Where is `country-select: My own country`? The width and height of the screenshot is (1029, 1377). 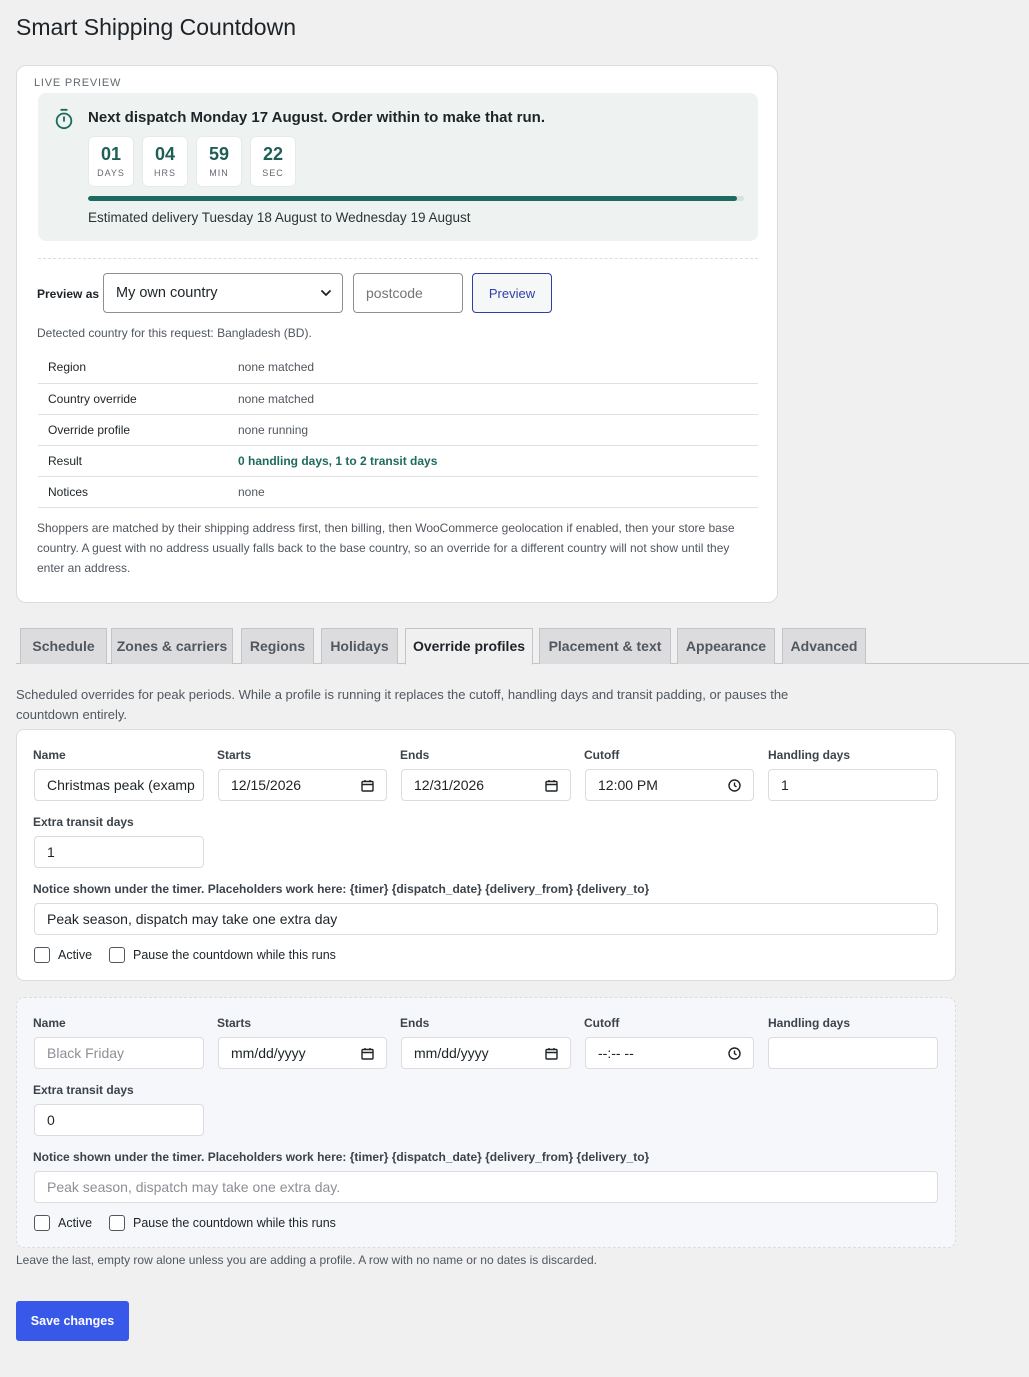
country-select: My own country is located at coordinates (223, 293).